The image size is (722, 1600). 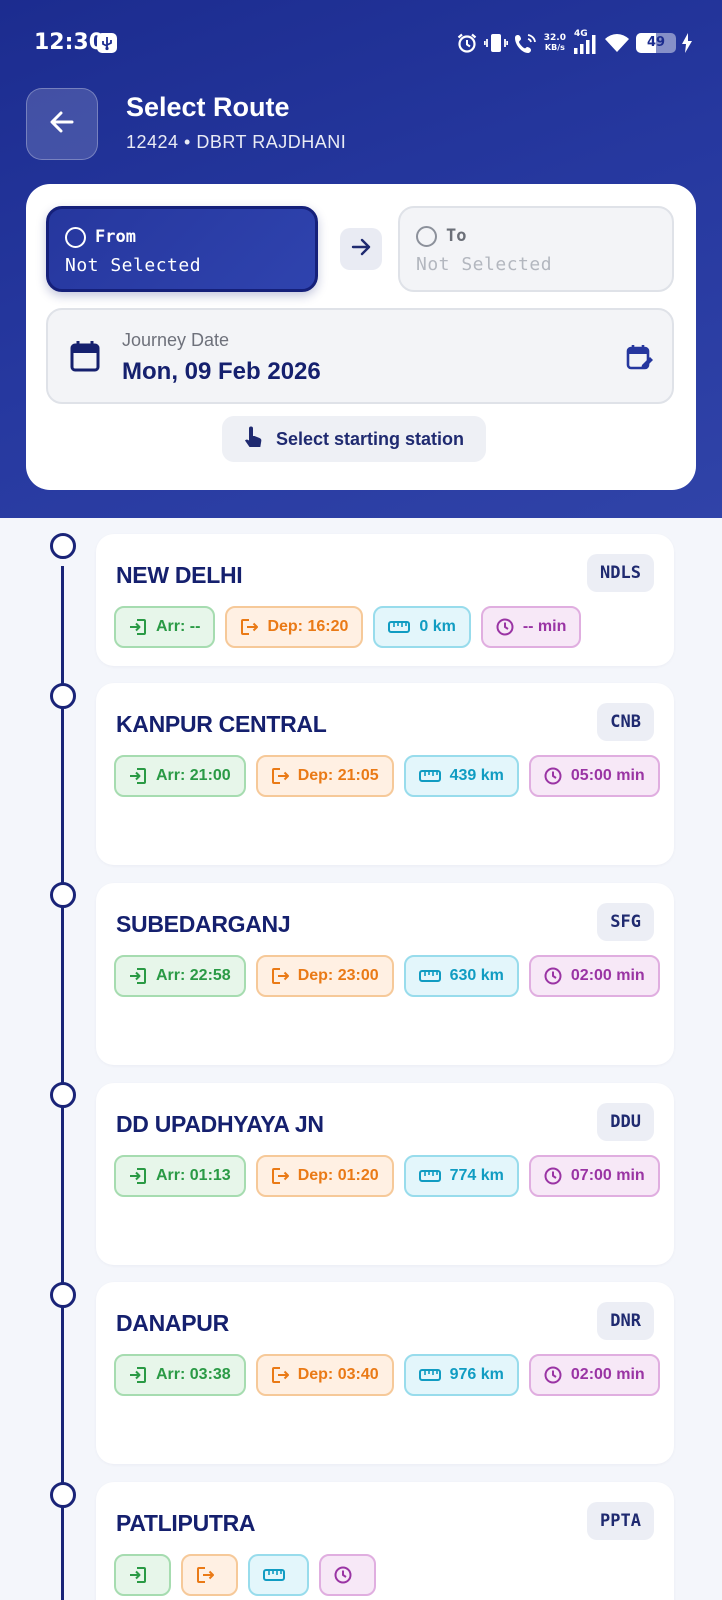 What do you see at coordinates (179, 575) in the screenshot?
I see `station-name: NEW DELHI` at bounding box center [179, 575].